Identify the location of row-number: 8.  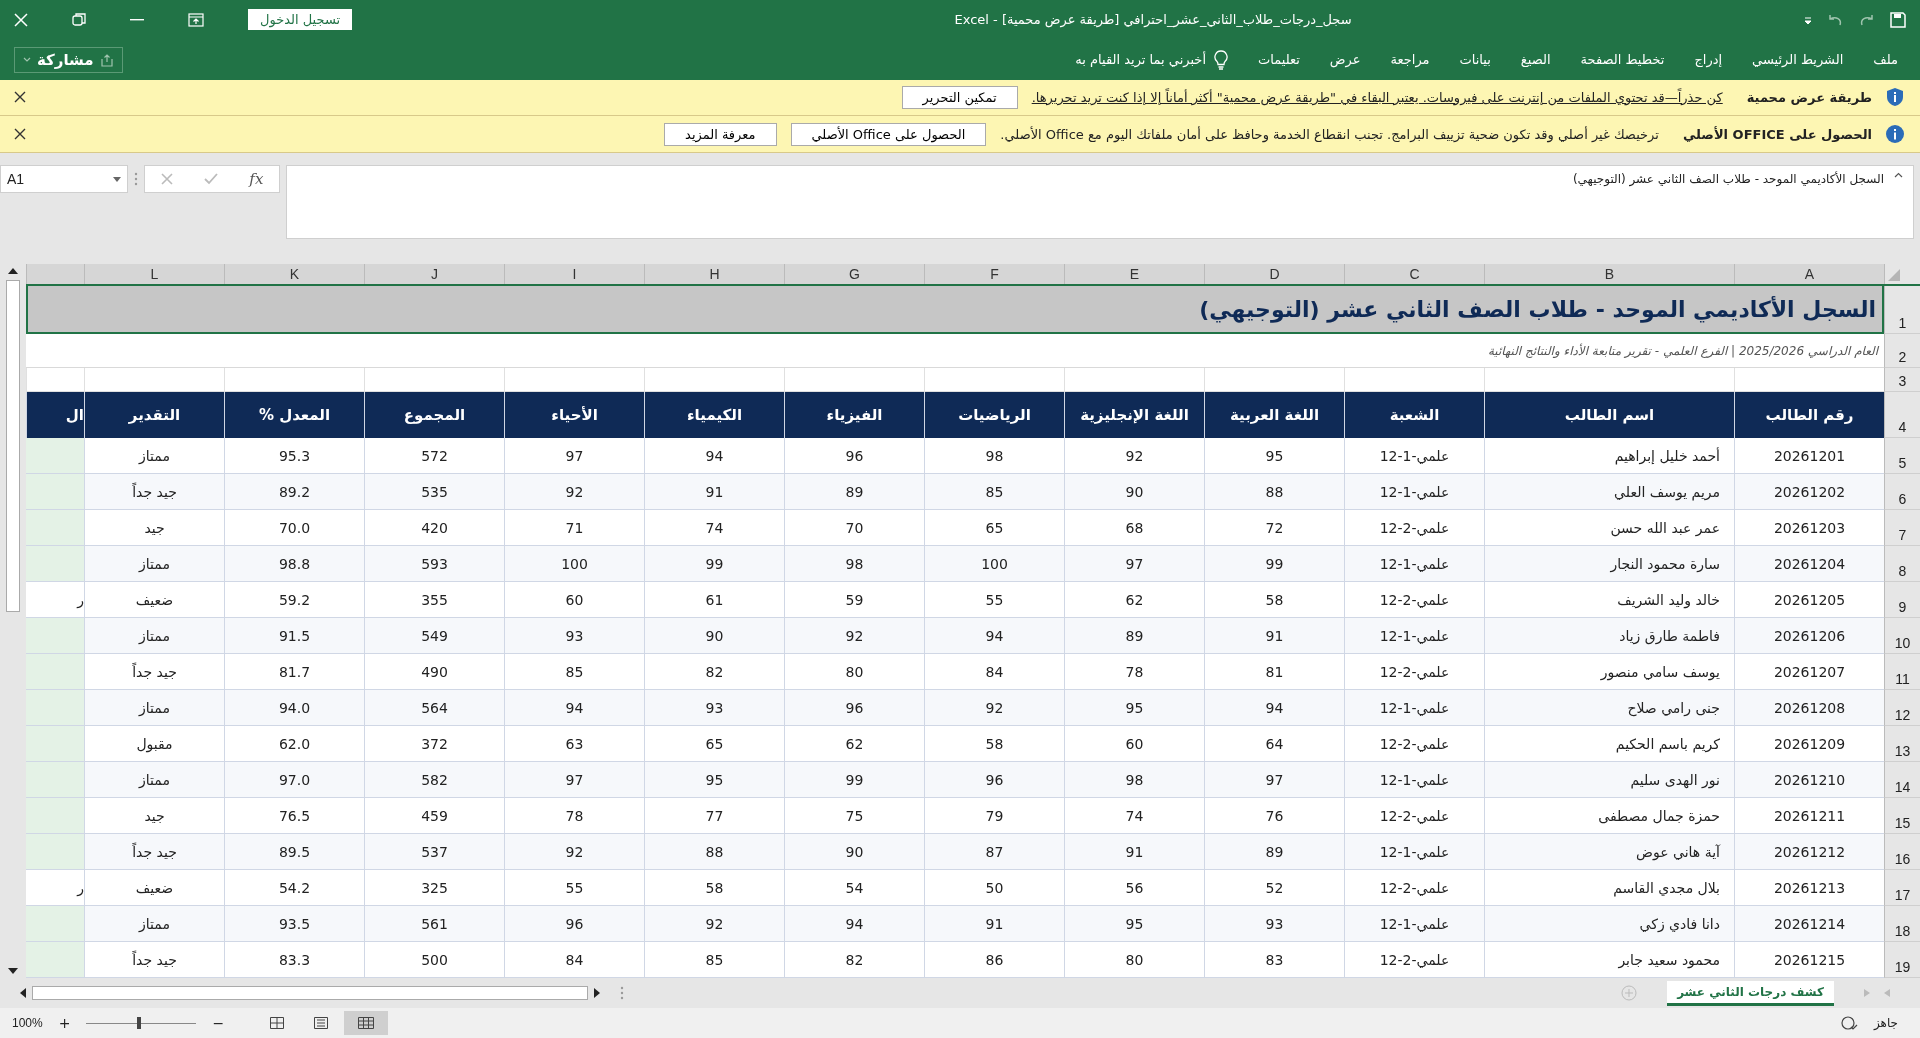
(1902, 564).